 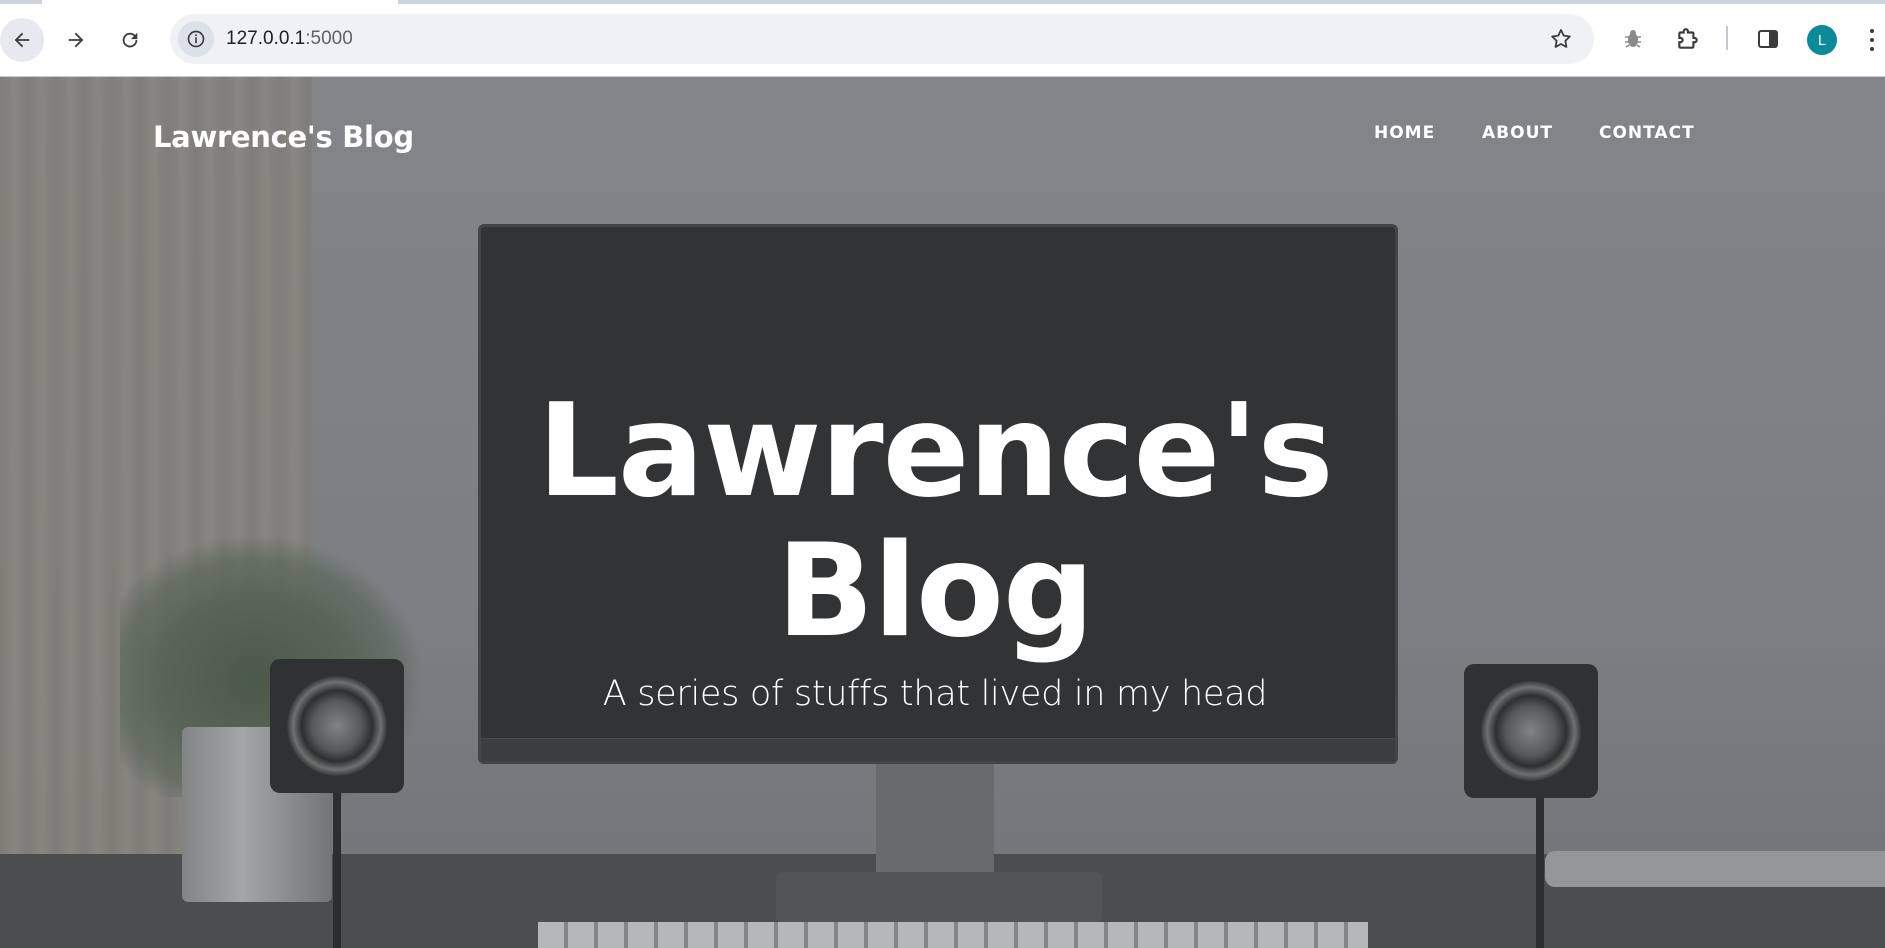 What do you see at coordinates (1404, 133) in the screenshot?
I see `nav-home-link: HOME` at bounding box center [1404, 133].